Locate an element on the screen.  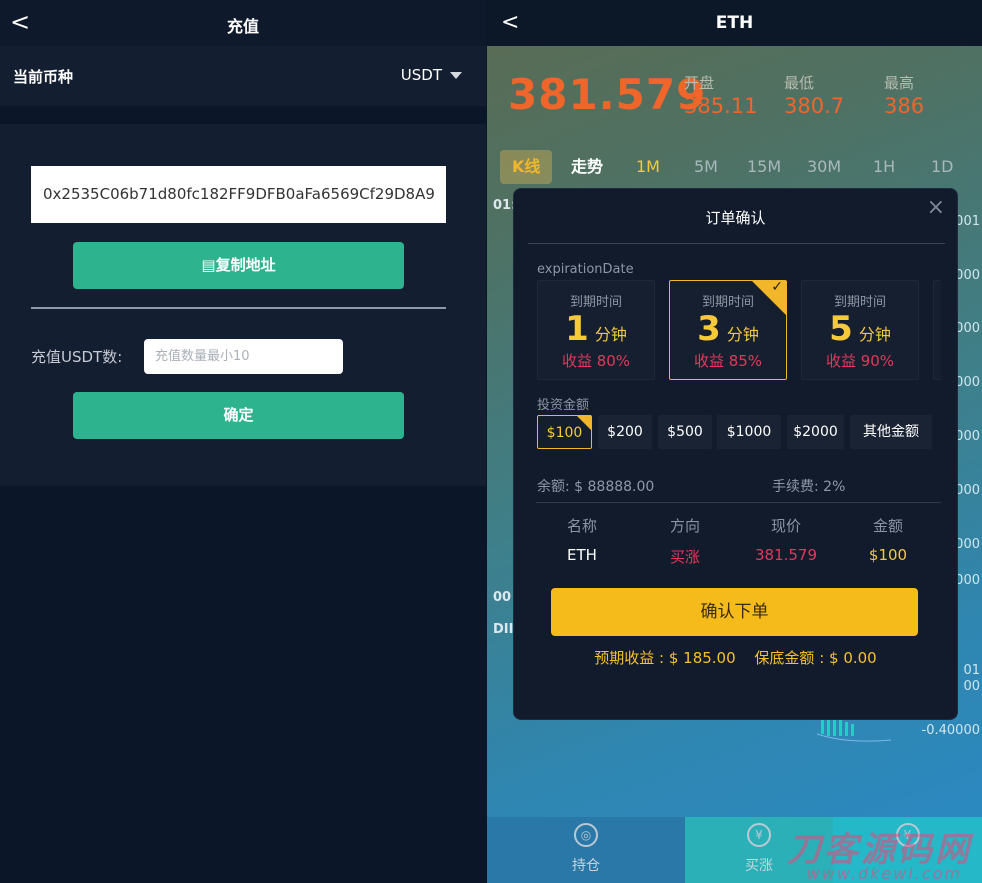
stat-label: 最高 is located at coordinates (899, 83).